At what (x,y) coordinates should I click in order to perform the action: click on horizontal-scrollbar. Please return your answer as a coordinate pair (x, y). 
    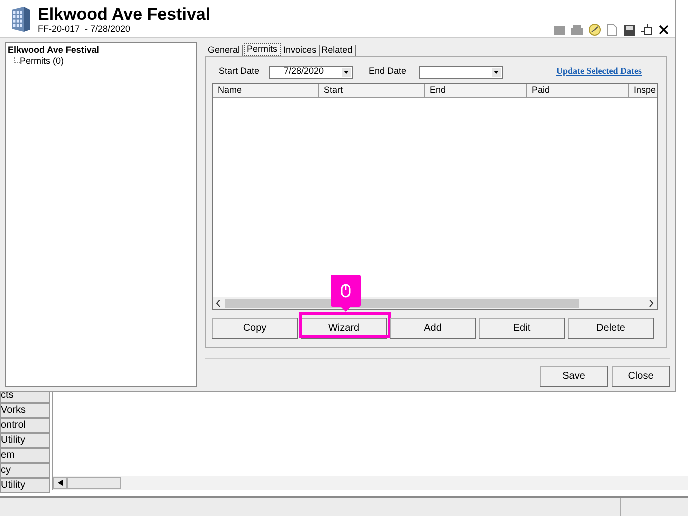
    Looking at the image, I should click on (435, 303).